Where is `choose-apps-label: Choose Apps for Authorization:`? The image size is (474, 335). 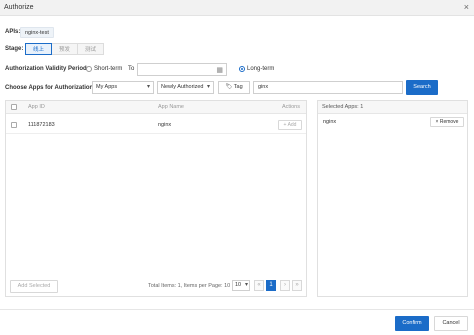
choose-apps-label: Choose Apps for Authorization: is located at coordinates (50, 88).